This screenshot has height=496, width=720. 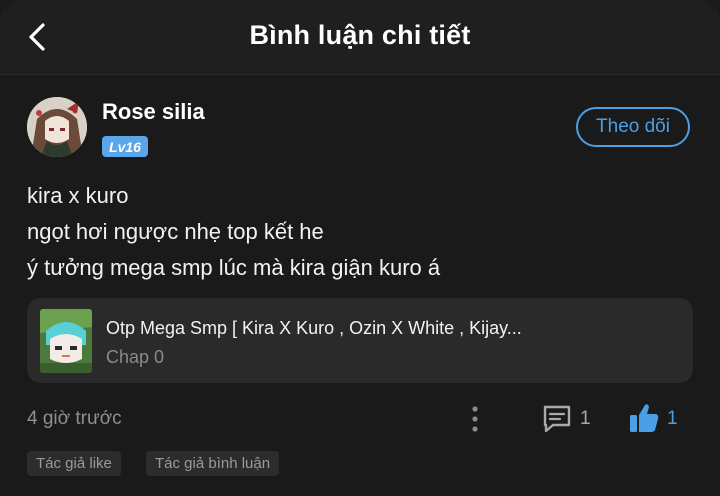 I want to click on tag-author-like: Tác giả like, so click(x=74, y=463).